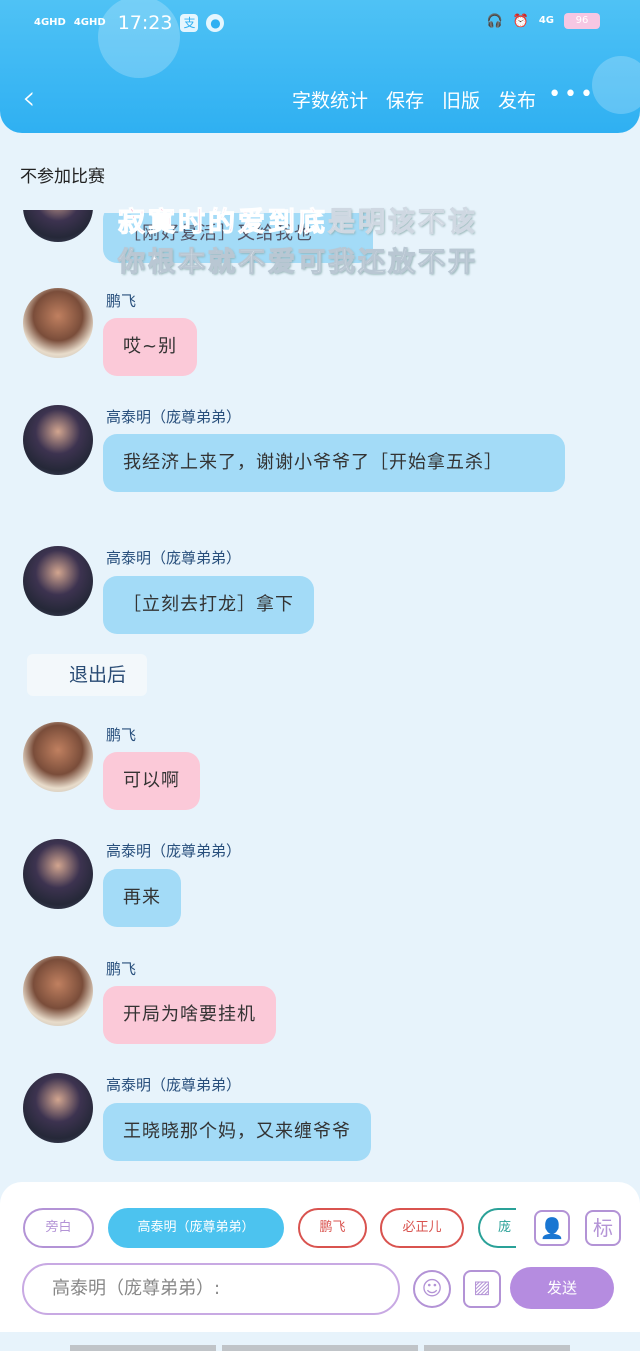 The width and height of the screenshot is (640, 1351). What do you see at coordinates (196, 1228) in the screenshot?
I see `role-chip-active: 高泰明（庞尊弟弟）` at bounding box center [196, 1228].